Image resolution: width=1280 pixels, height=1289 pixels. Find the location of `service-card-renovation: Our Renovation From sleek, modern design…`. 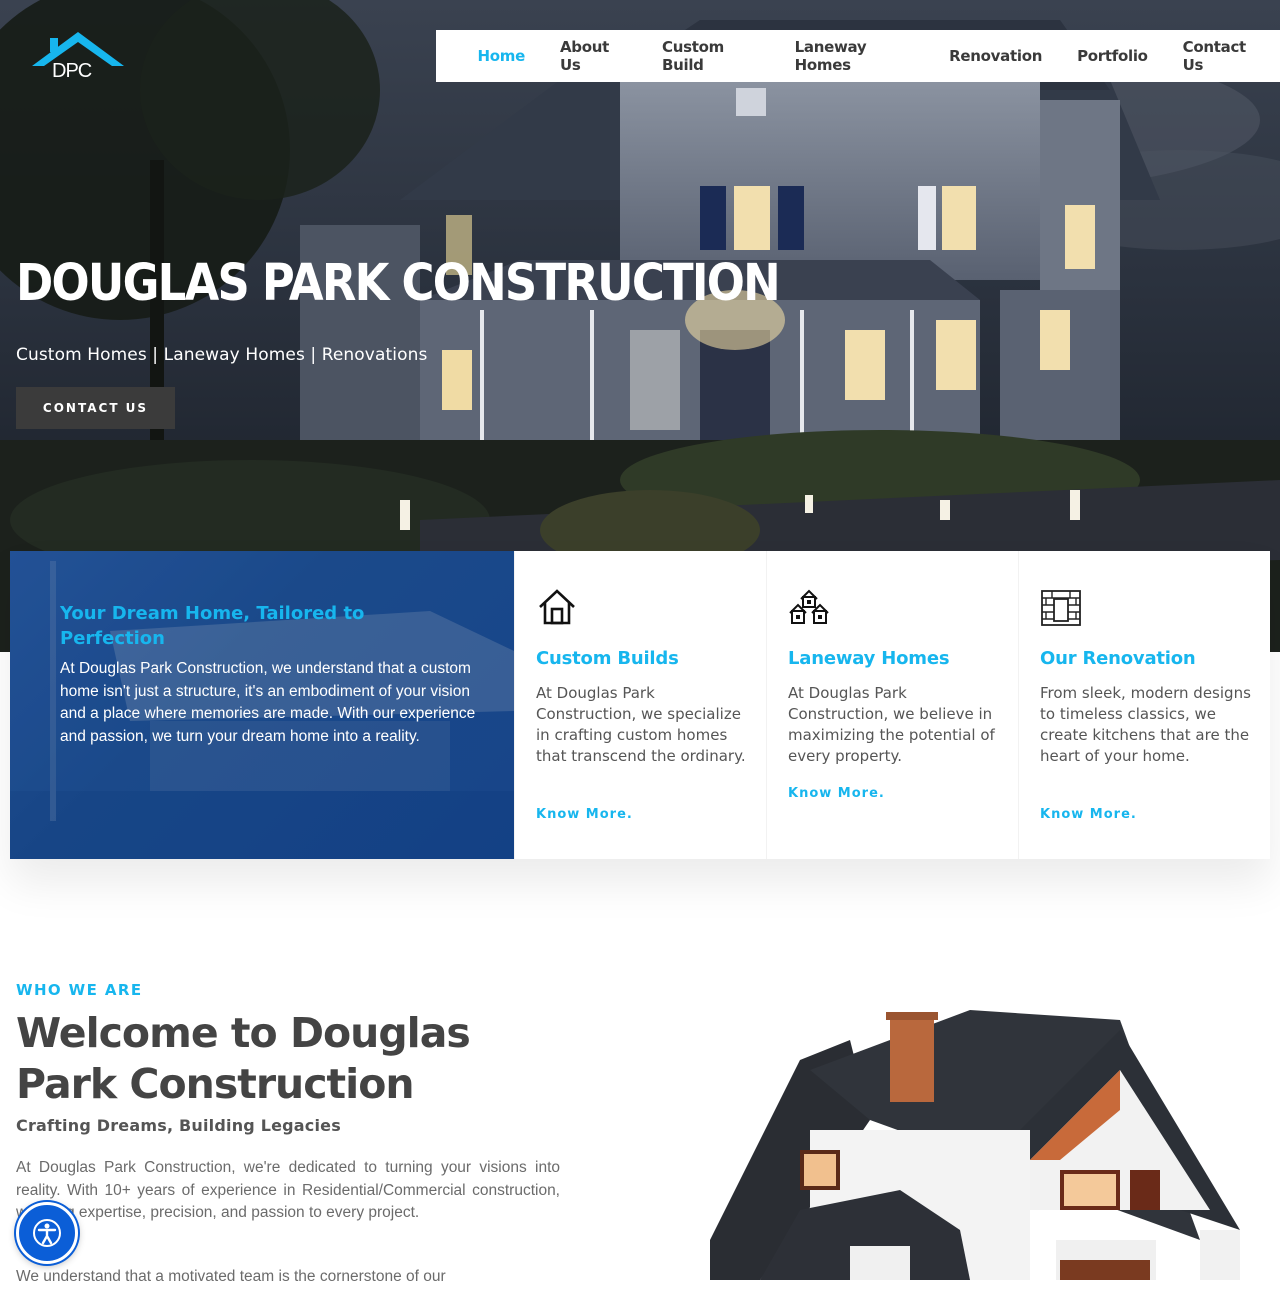

service-card-renovation: Our Renovation From sleek, modern design… is located at coordinates (1144, 705).